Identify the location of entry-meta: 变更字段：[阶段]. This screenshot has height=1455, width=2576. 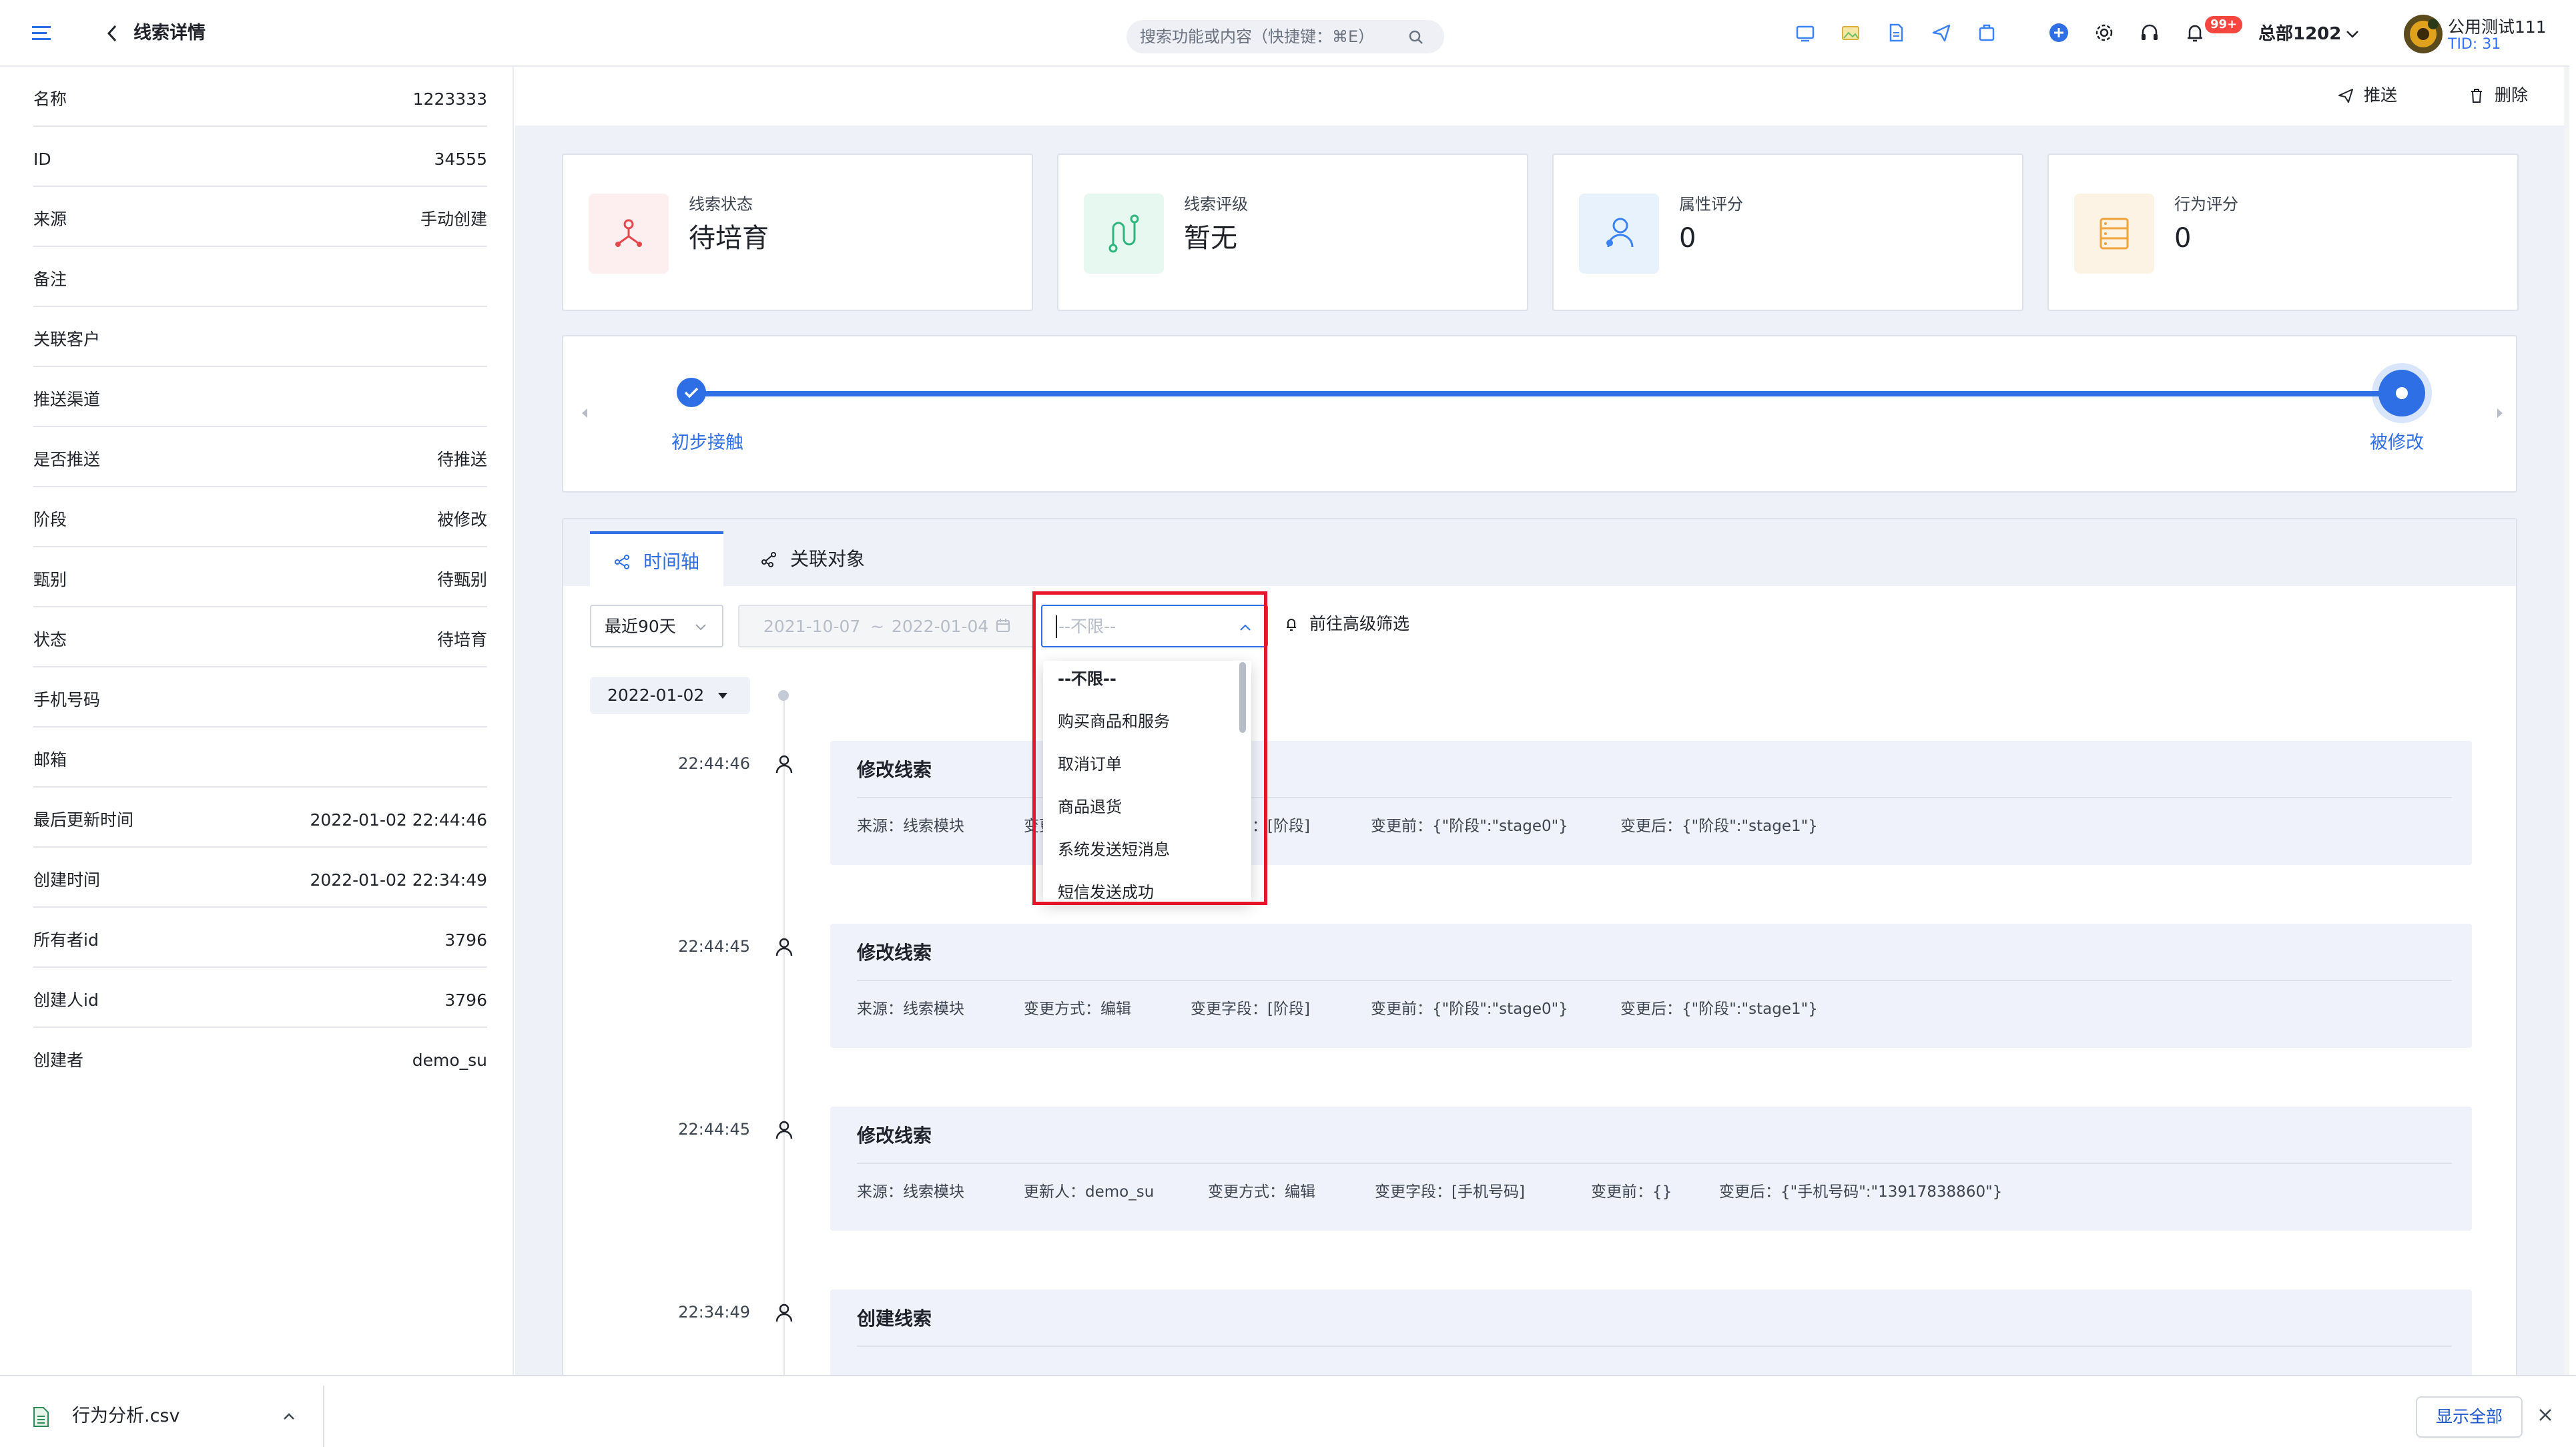
(1250, 1009).